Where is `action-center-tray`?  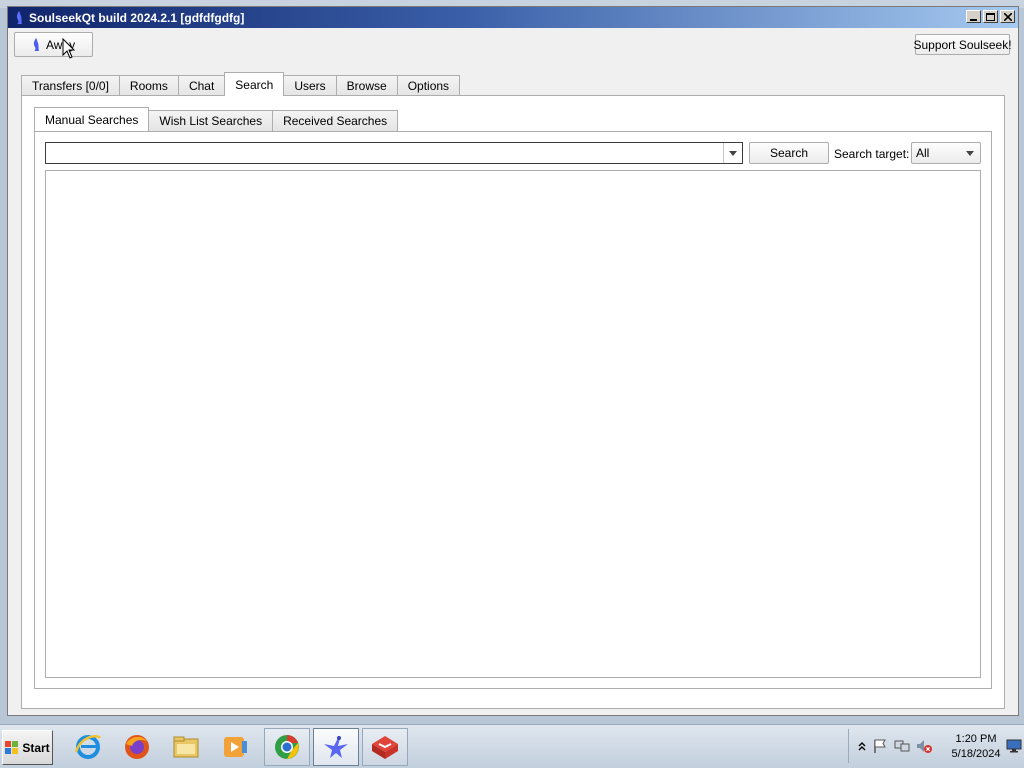
action-center-tray is located at coordinates (880, 746).